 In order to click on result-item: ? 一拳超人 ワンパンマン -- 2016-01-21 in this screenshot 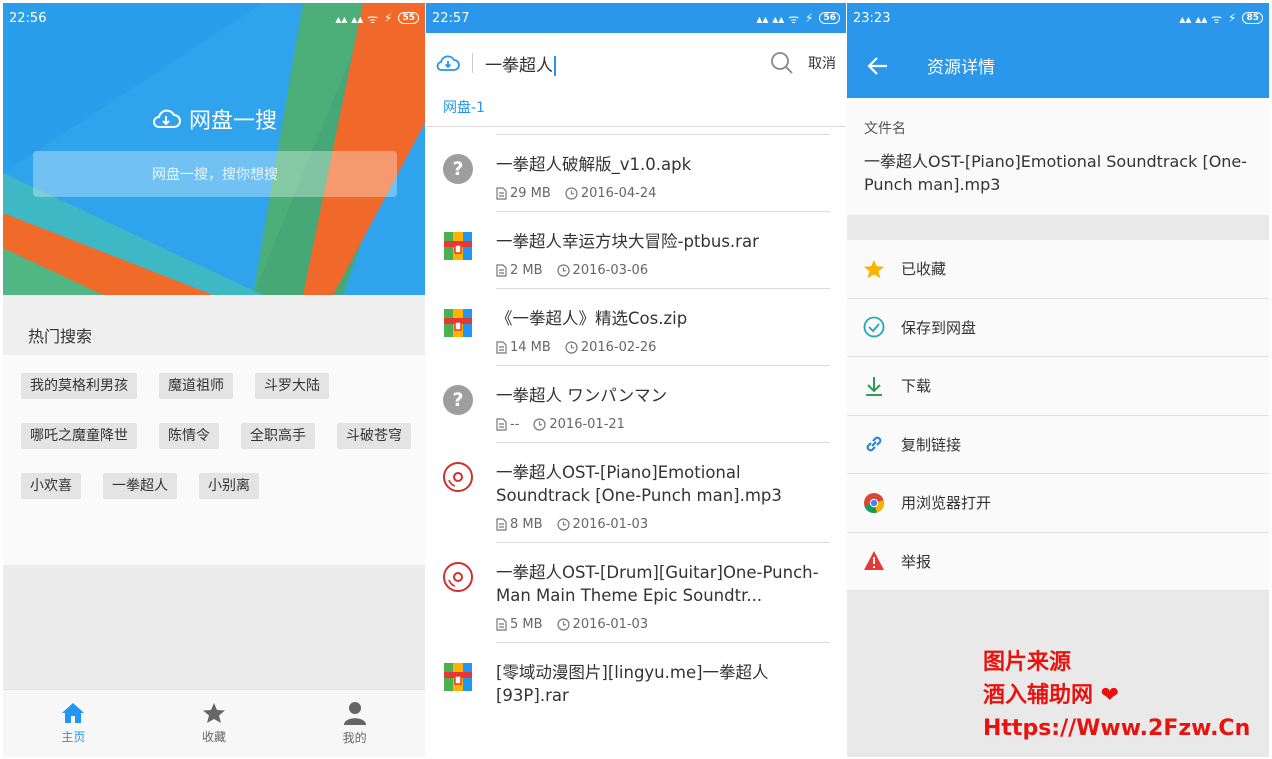, I will do `click(636, 403)`.